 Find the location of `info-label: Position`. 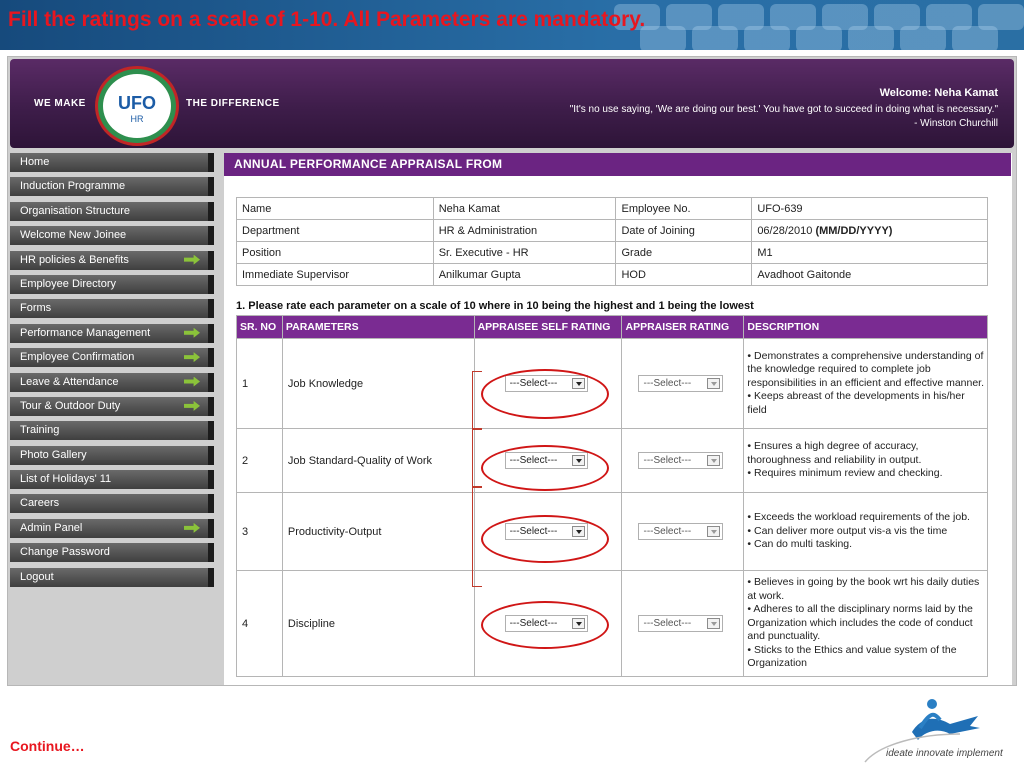

info-label: Position is located at coordinates (335, 252).